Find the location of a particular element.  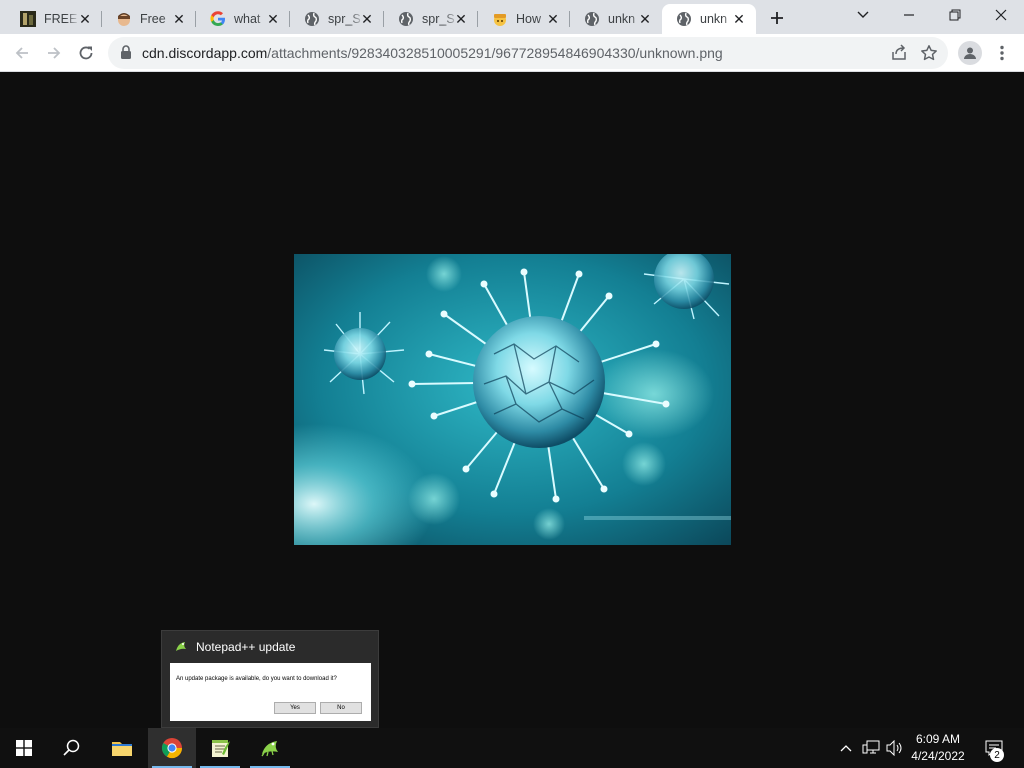

show-hidden-icons-button is located at coordinates (846, 748).